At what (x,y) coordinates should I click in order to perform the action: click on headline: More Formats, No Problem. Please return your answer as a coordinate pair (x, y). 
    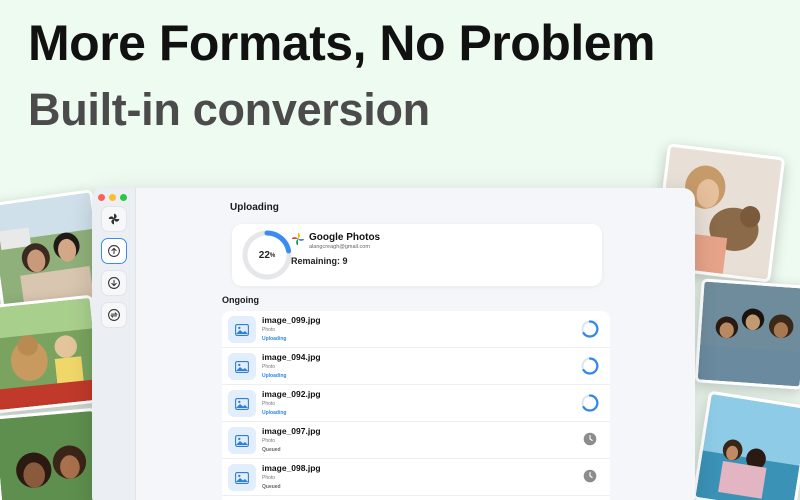
    Looking at the image, I should click on (342, 43).